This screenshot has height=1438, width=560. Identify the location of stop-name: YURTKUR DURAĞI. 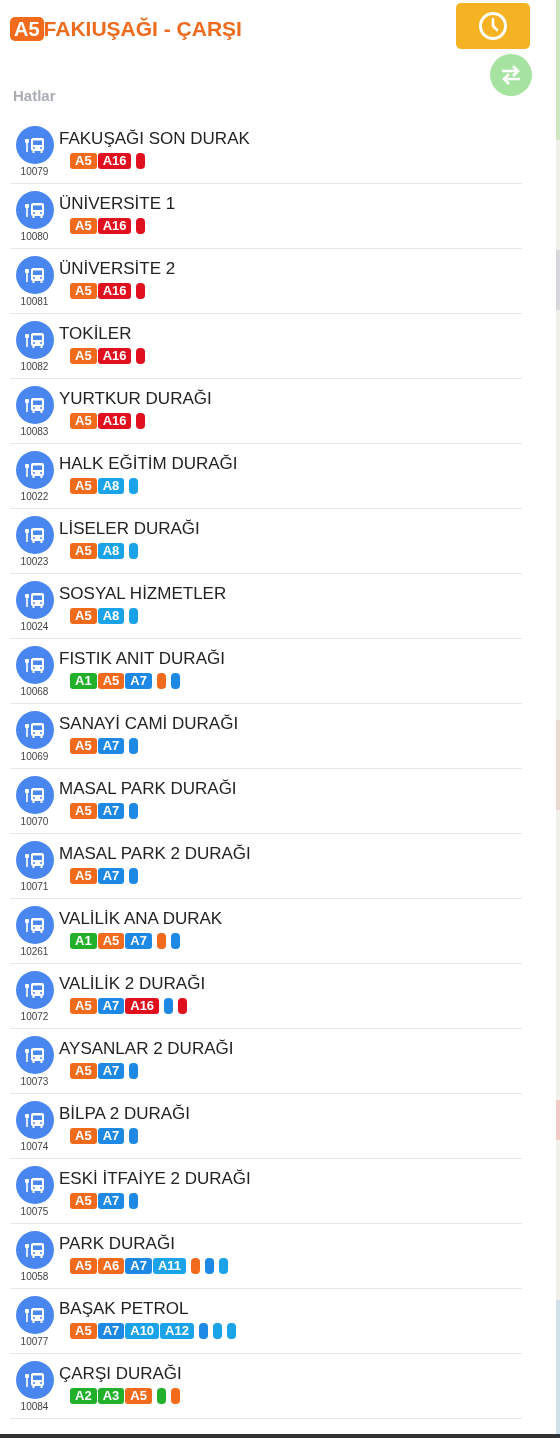
(135, 399).